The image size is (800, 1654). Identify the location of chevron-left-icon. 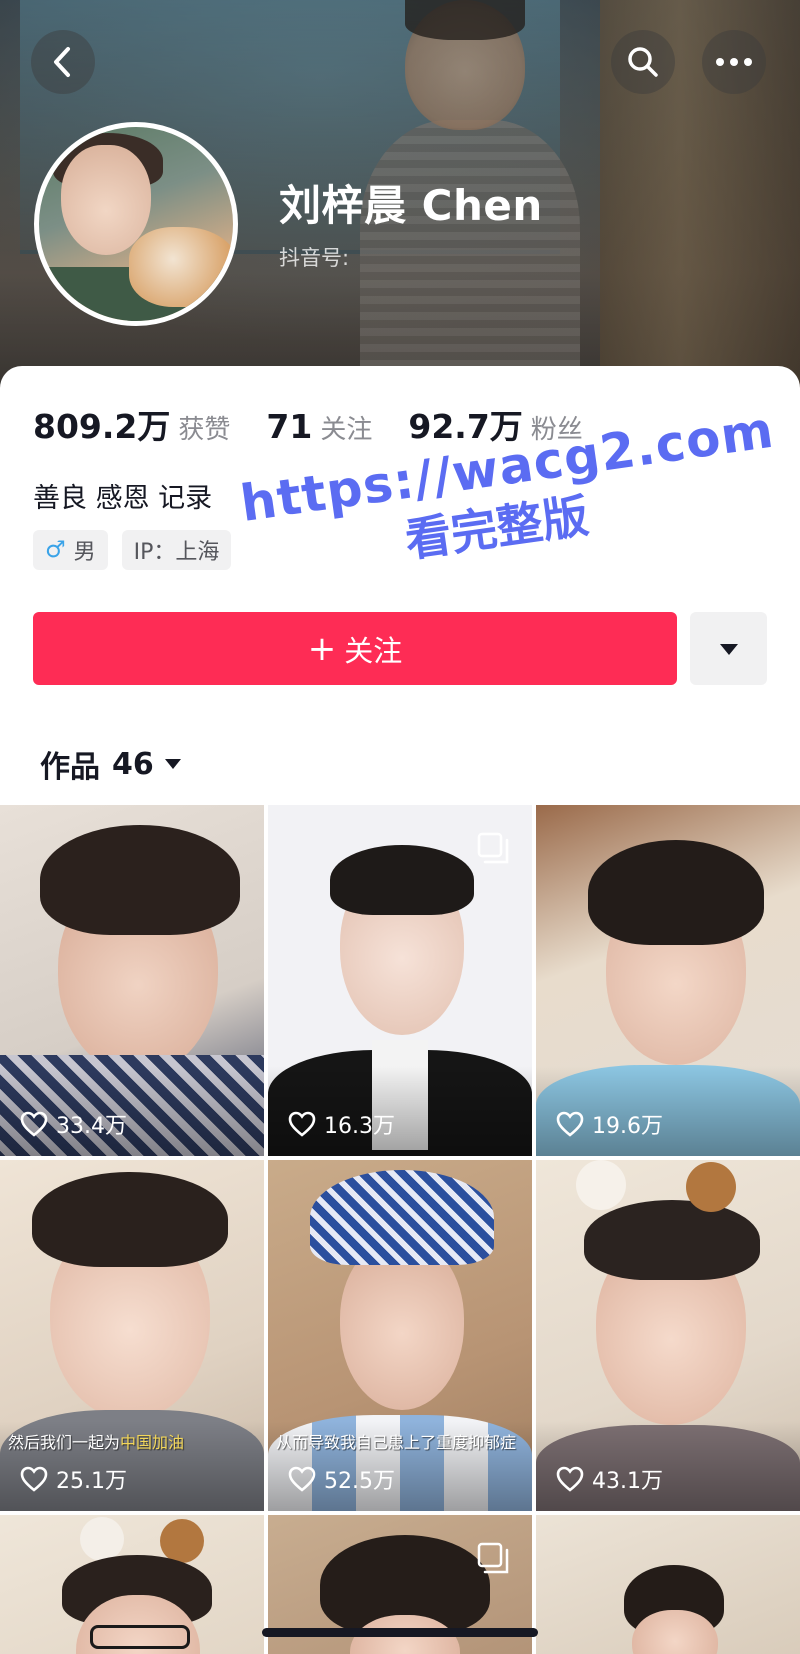
(62, 62).